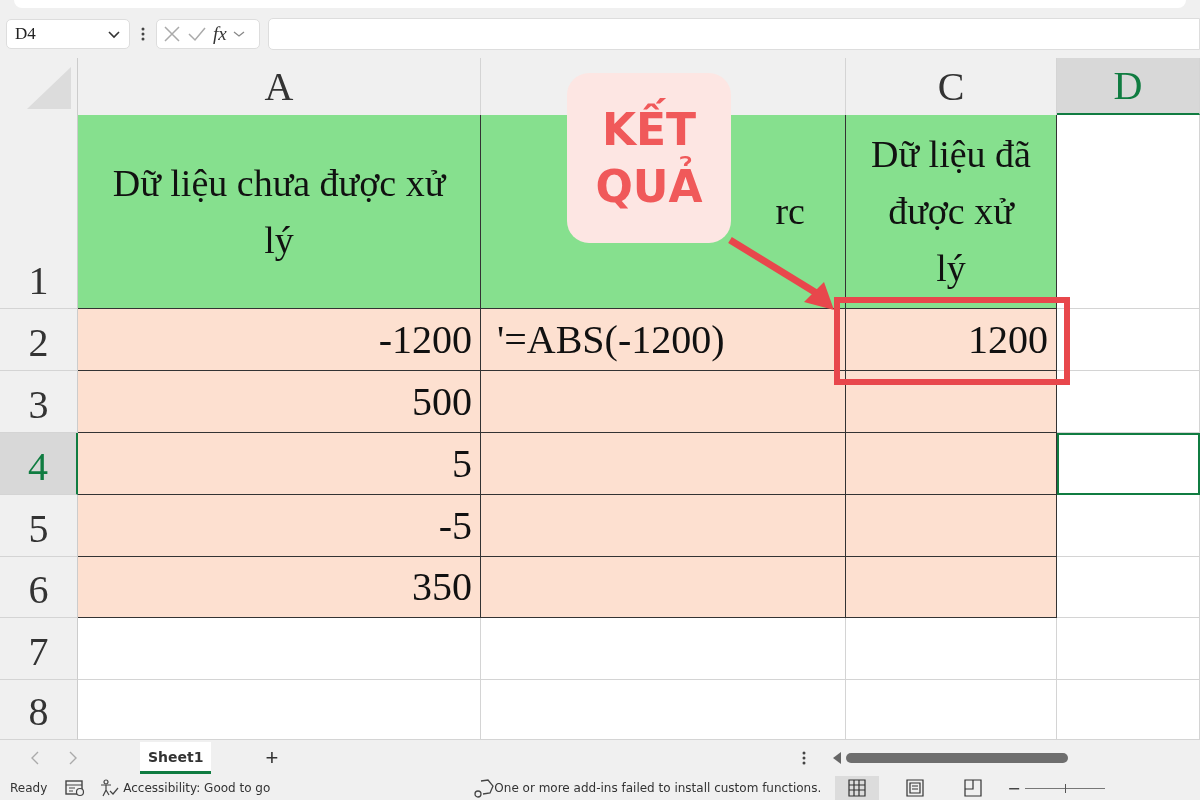 Image resolution: width=1200 pixels, height=800 pixels. Describe the element at coordinates (197, 34) in the screenshot. I see `check-icon` at that location.